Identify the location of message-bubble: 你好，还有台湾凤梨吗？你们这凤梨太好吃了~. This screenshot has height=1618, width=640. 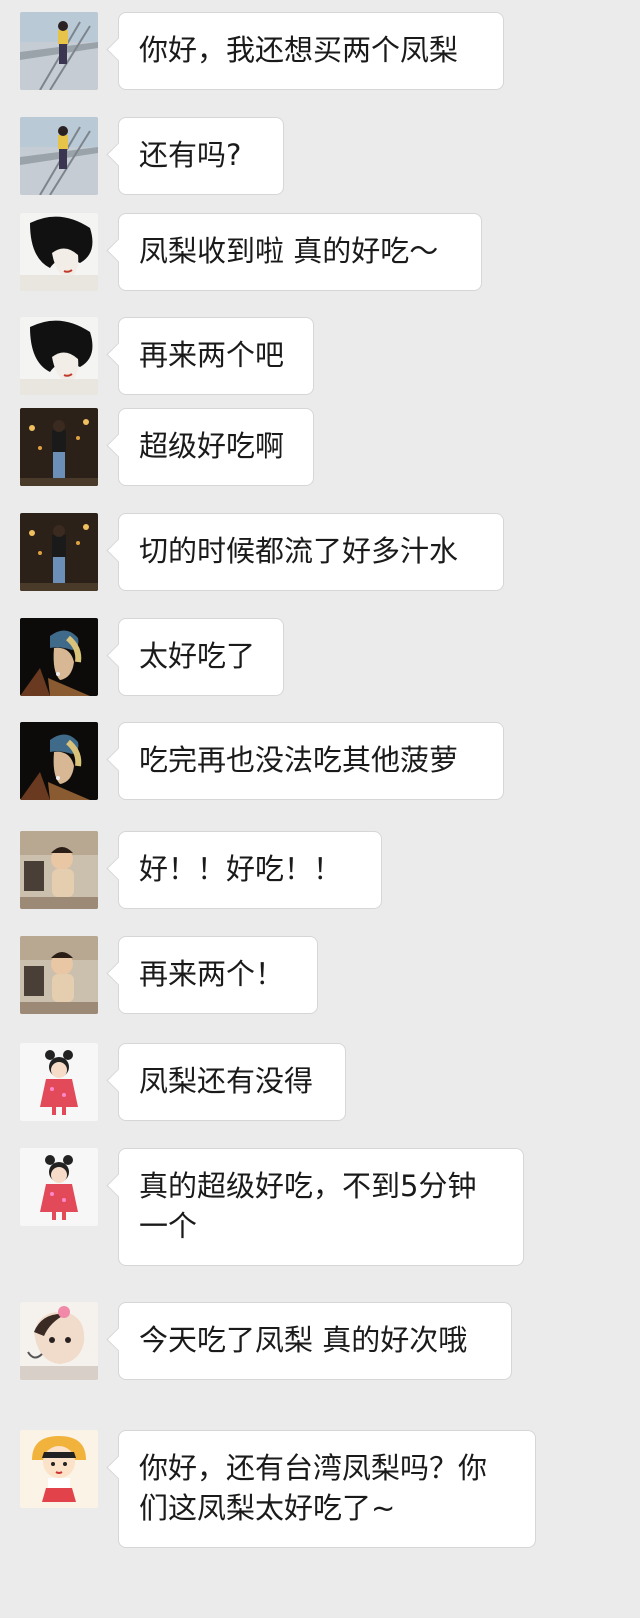
(327, 1489).